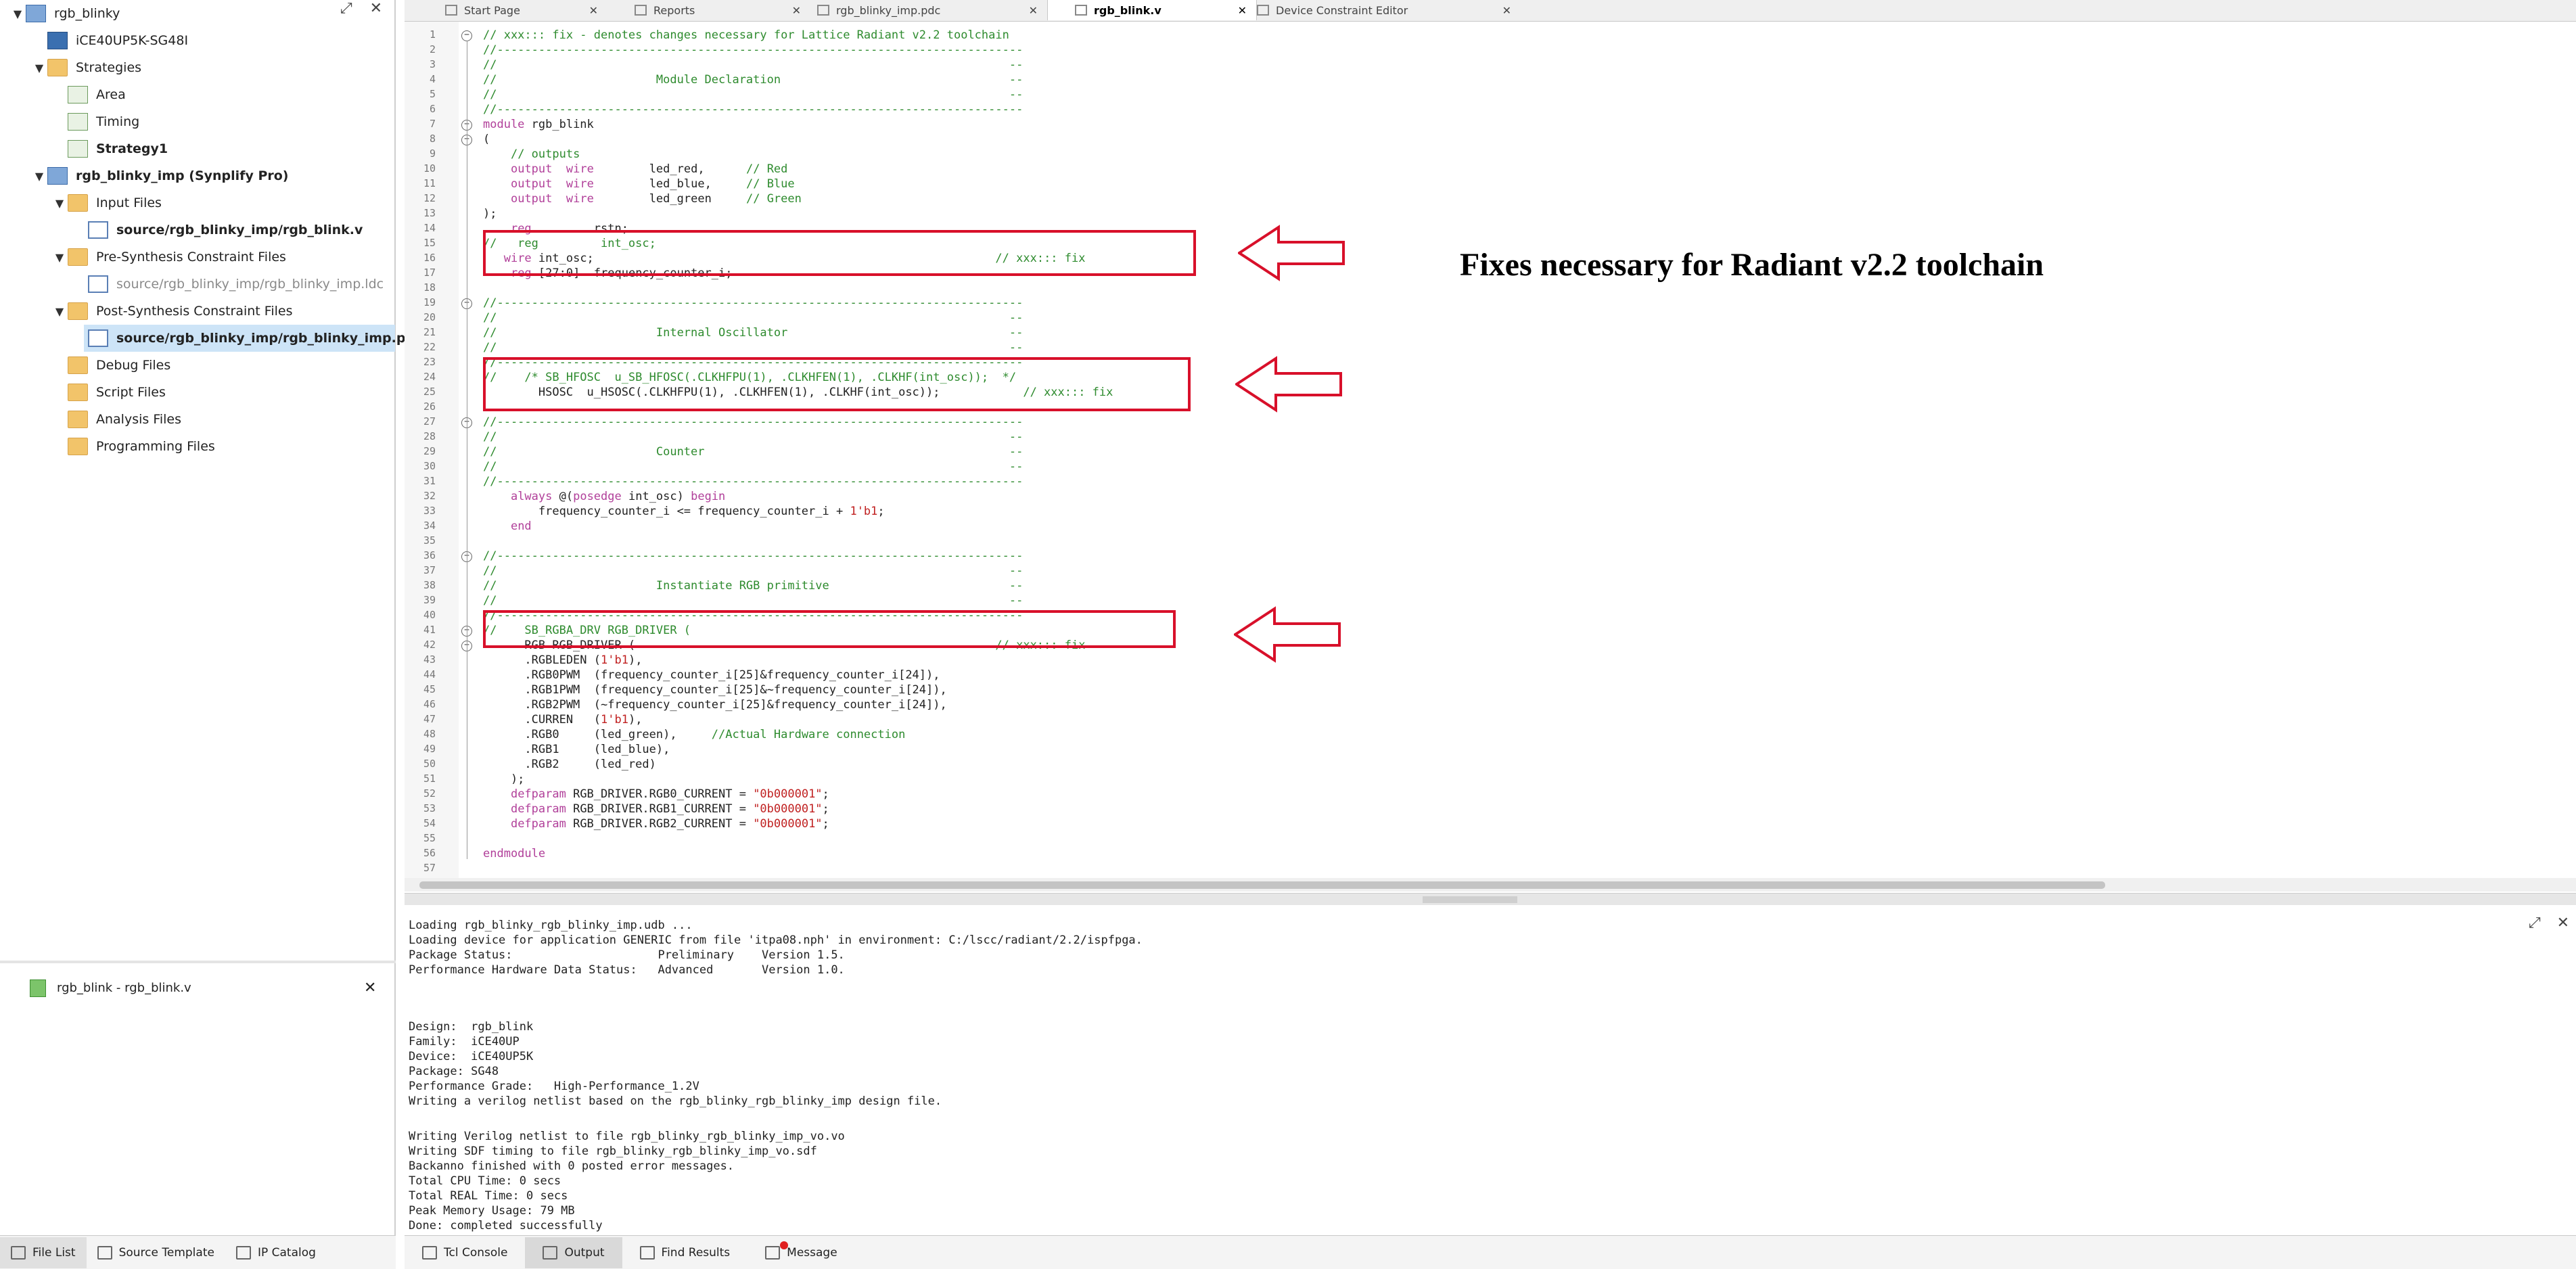  Describe the element at coordinates (198, 311) in the screenshot. I see `tree-item: ▼ Post-Synthesis Constraint Files` at that location.